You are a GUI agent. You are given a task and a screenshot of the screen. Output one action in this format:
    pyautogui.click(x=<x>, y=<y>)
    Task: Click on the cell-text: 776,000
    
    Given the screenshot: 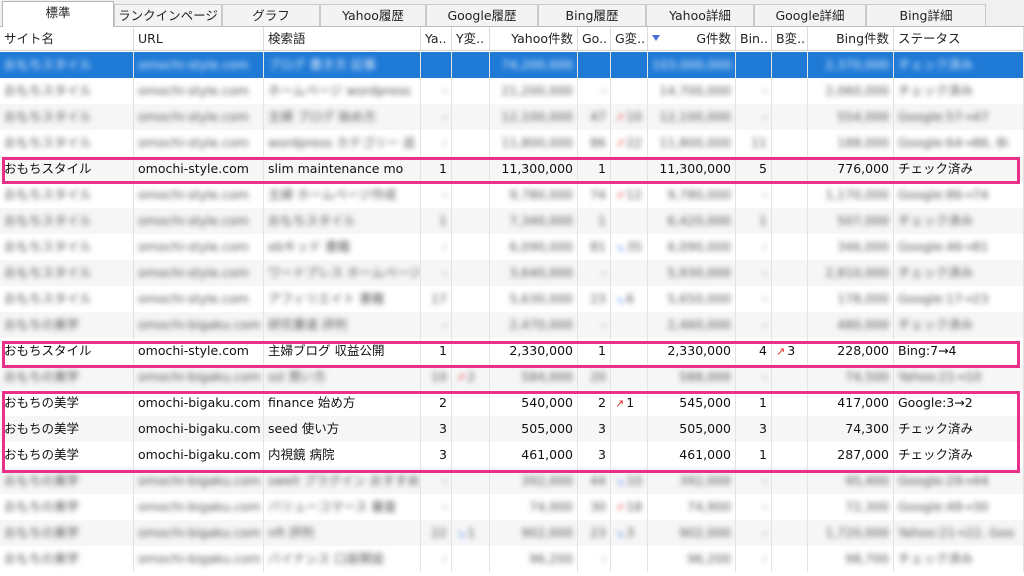 What is the action you would take?
    pyautogui.click(x=863, y=168)
    